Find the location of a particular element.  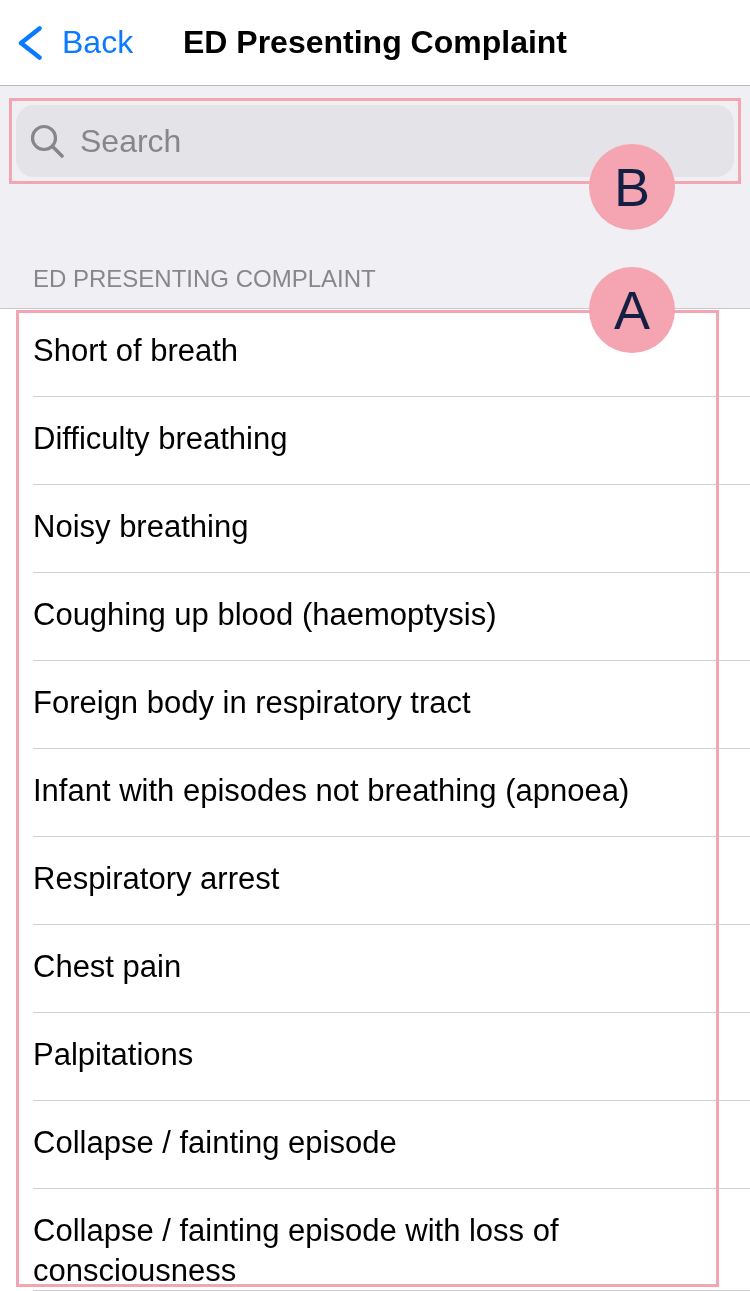

annotation-label: B is located at coordinates (632, 187).